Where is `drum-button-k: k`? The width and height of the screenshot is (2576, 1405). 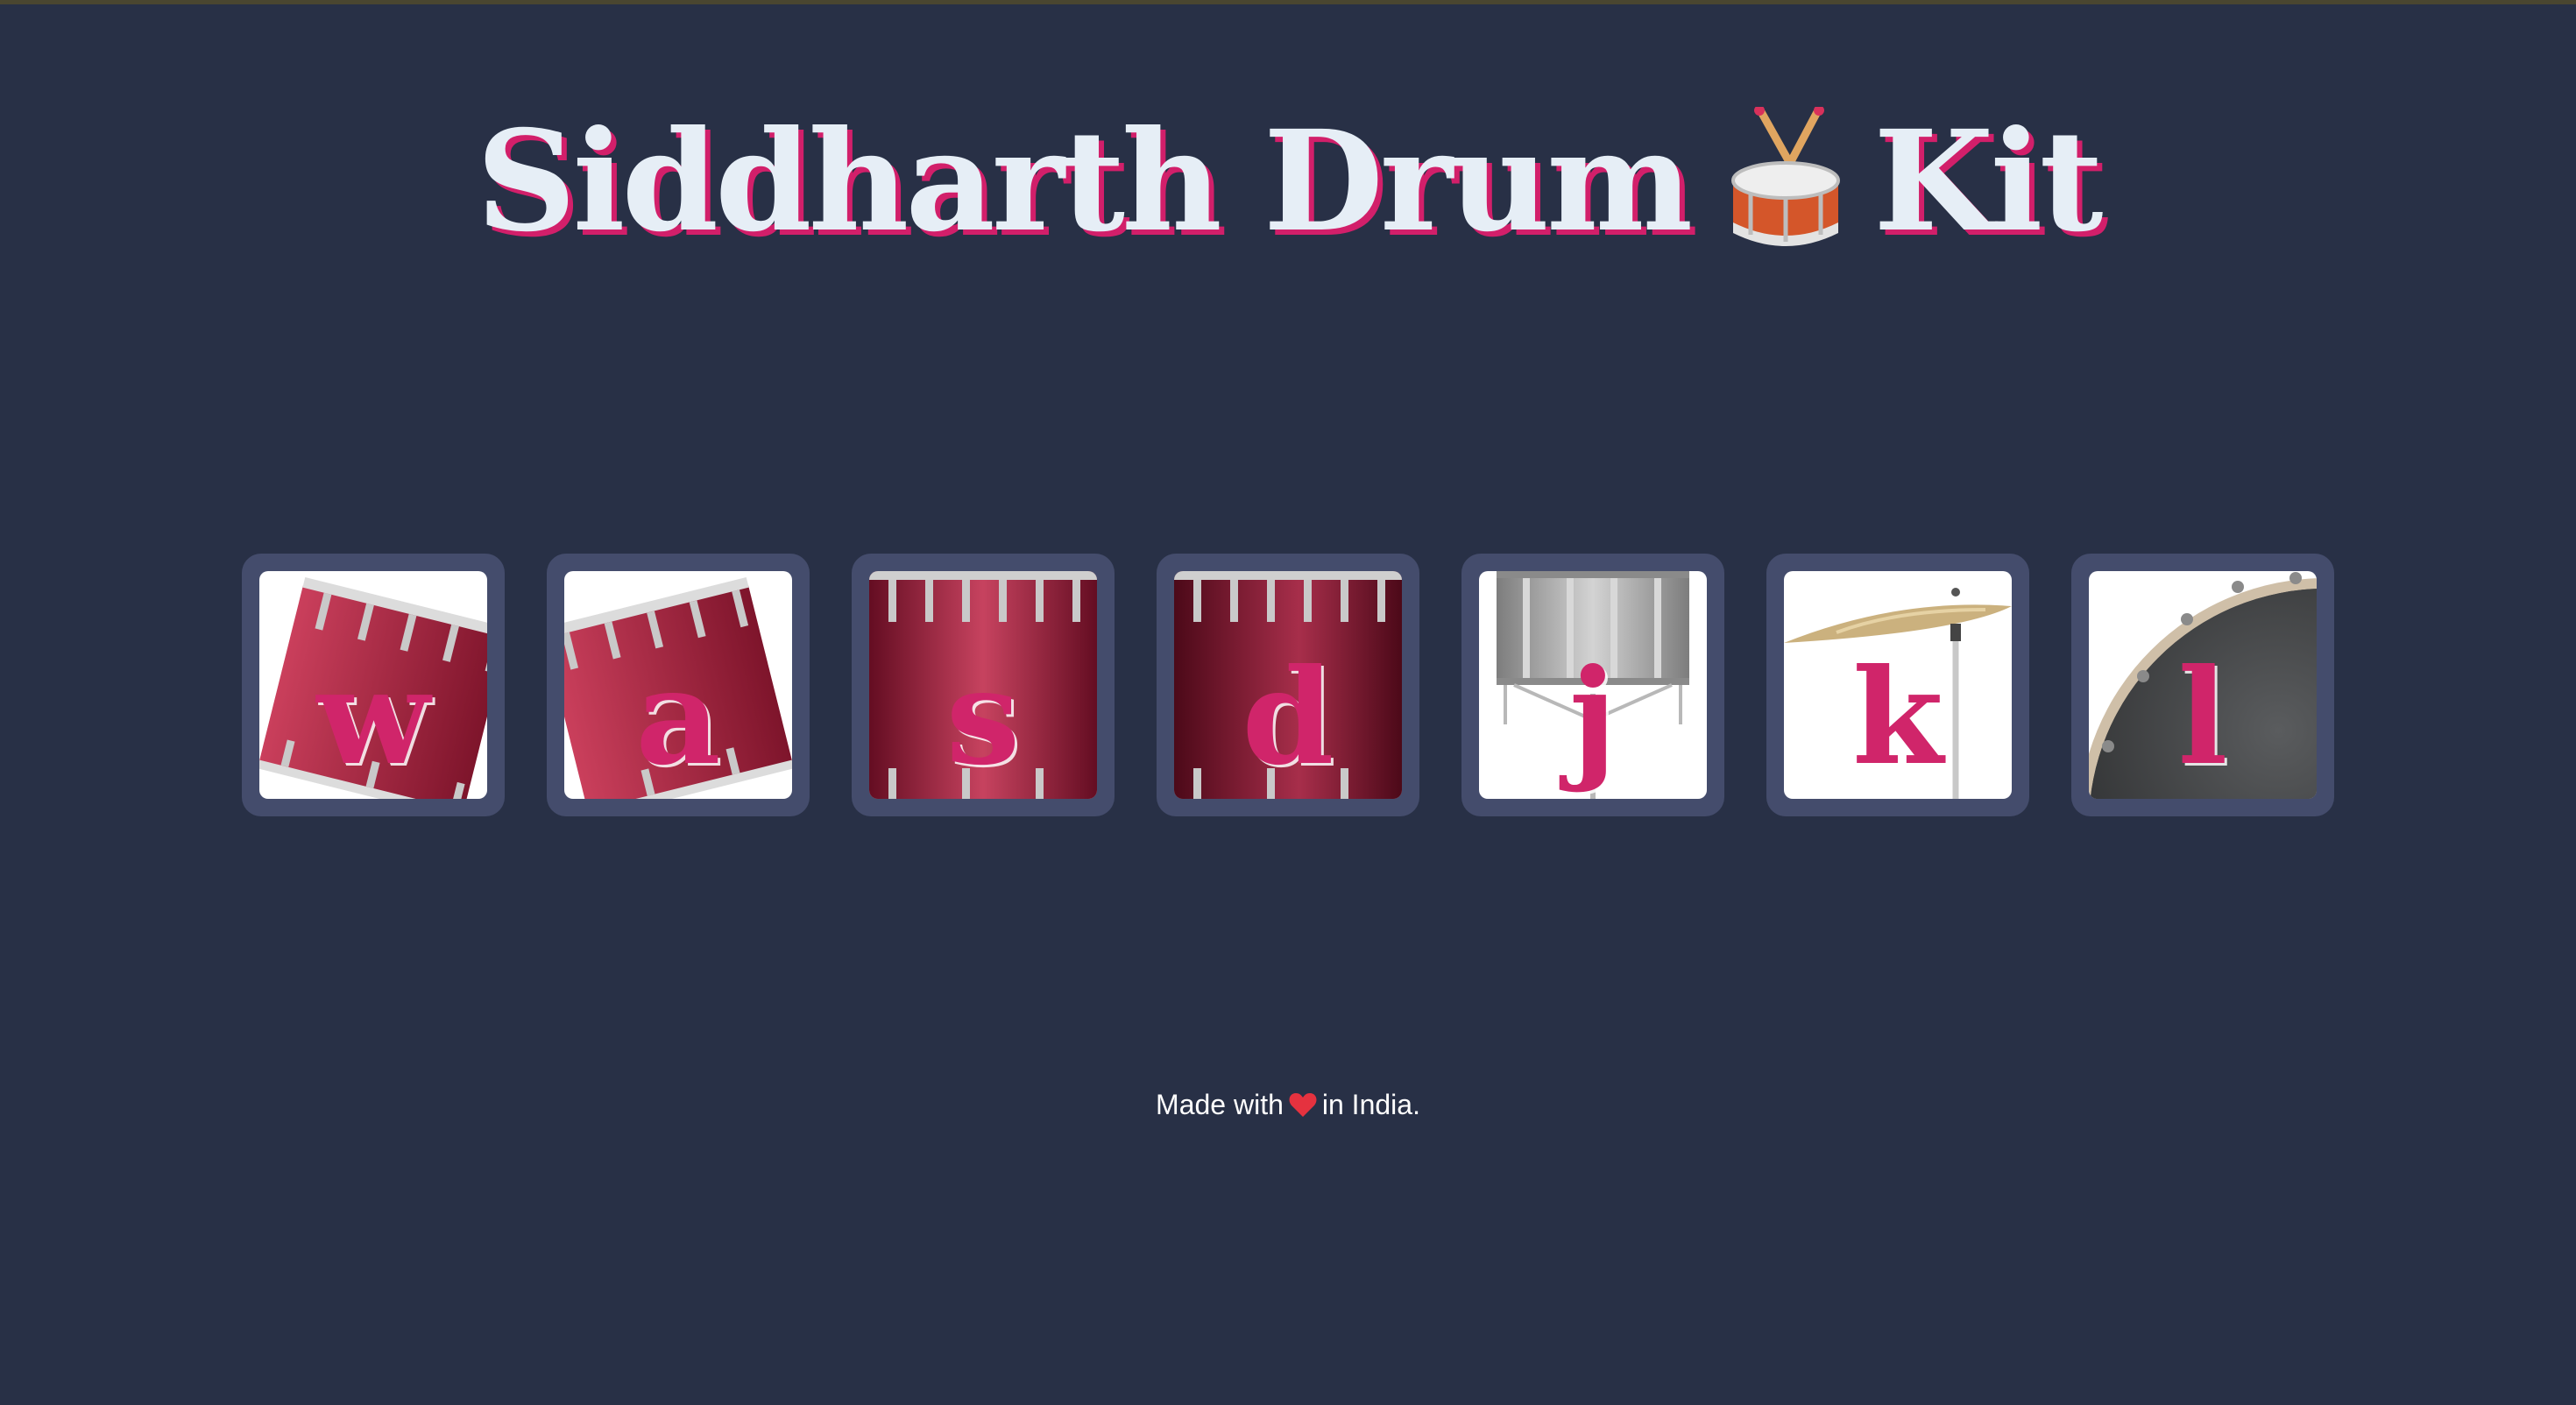
drum-button-k: k is located at coordinates (1897, 685).